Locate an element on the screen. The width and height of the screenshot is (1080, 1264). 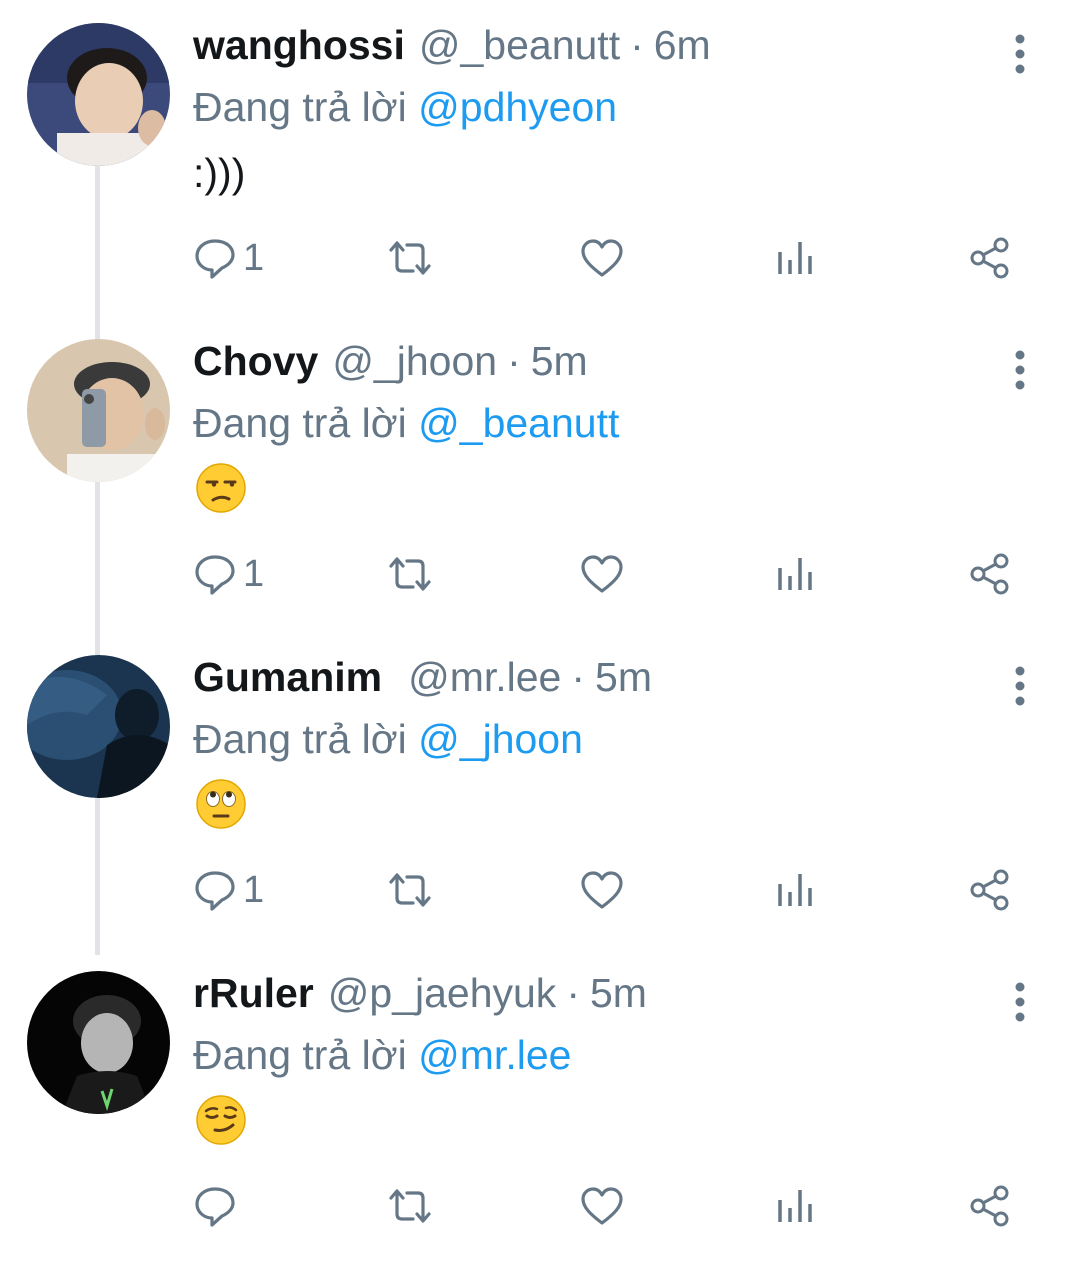
action-bar is located at coordinates (540, 1206).